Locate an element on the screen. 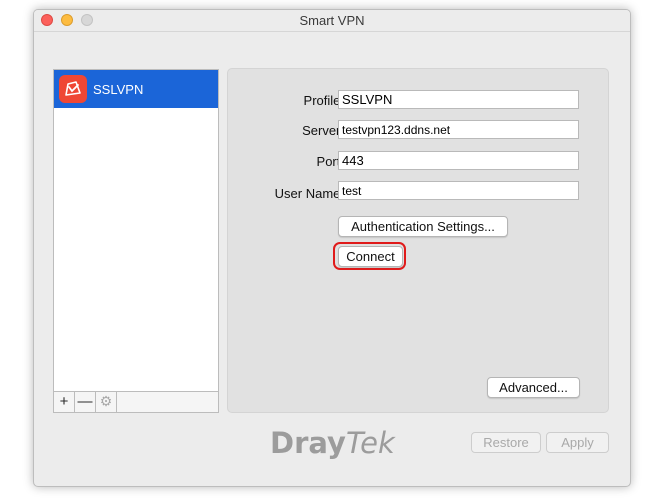  username-field is located at coordinates (458, 190).